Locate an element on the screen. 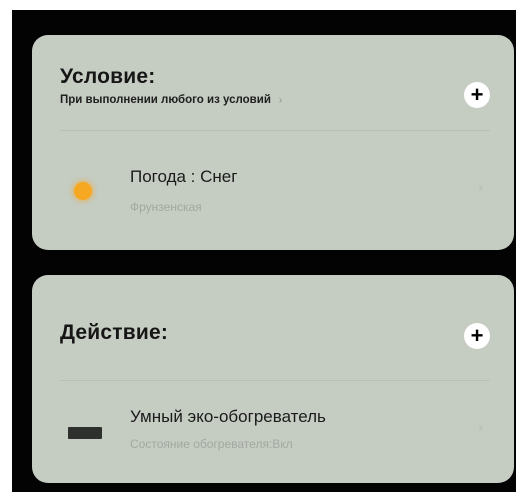 The width and height of the screenshot is (530, 503). condition-item-title: Погода : Снег is located at coordinates (184, 176).